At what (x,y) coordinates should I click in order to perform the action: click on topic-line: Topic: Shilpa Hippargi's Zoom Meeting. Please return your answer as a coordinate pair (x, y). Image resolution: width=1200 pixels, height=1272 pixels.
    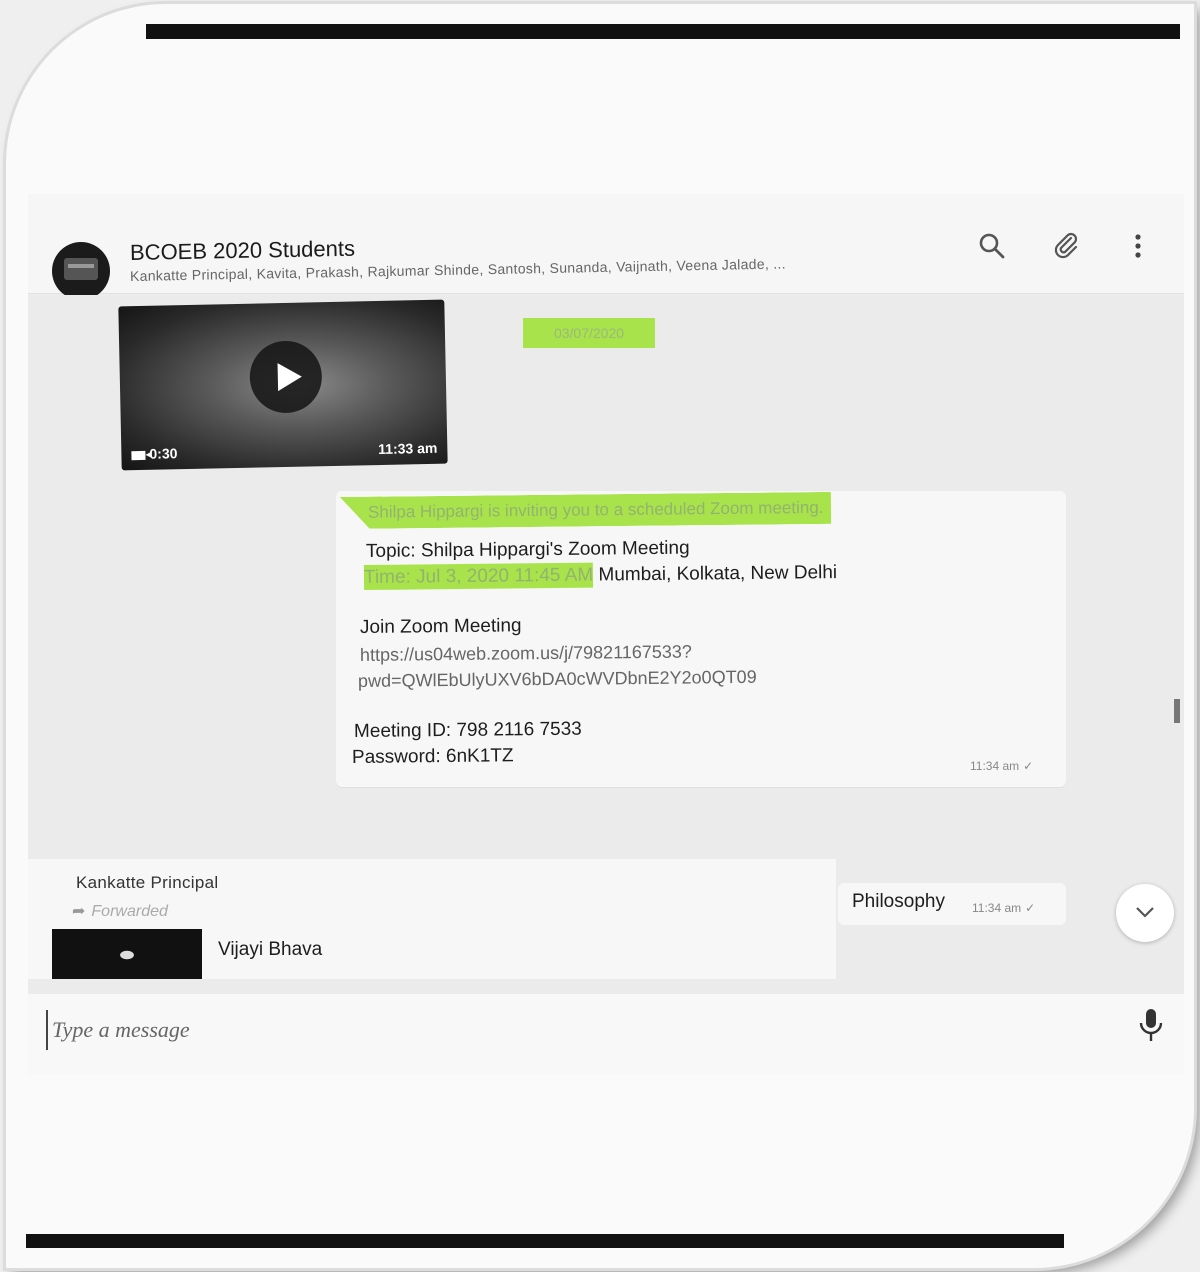
    Looking at the image, I should click on (527, 549).